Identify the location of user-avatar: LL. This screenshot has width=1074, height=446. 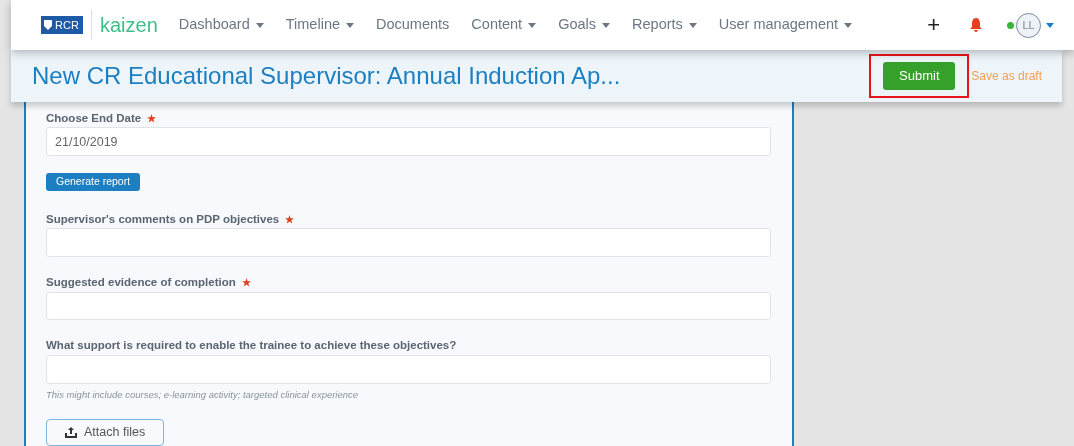
(1028, 25).